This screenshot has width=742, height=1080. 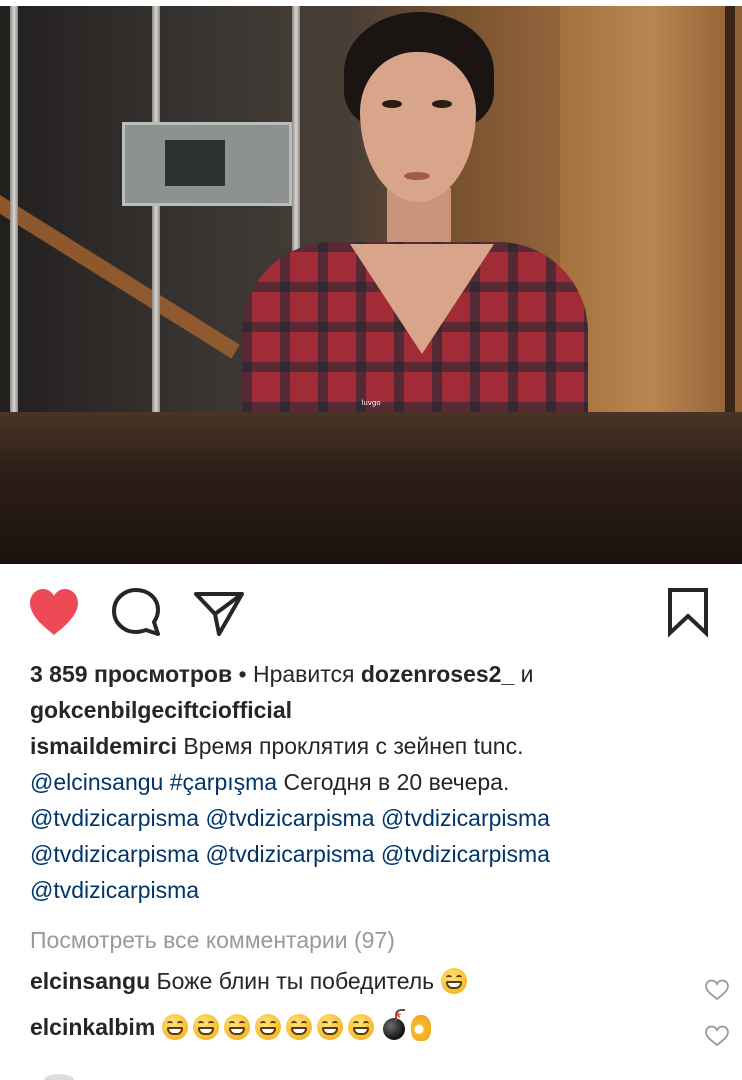 What do you see at coordinates (692, 614) in the screenshot?
I see `bookmark-icon` at bounding box center [692, 614].